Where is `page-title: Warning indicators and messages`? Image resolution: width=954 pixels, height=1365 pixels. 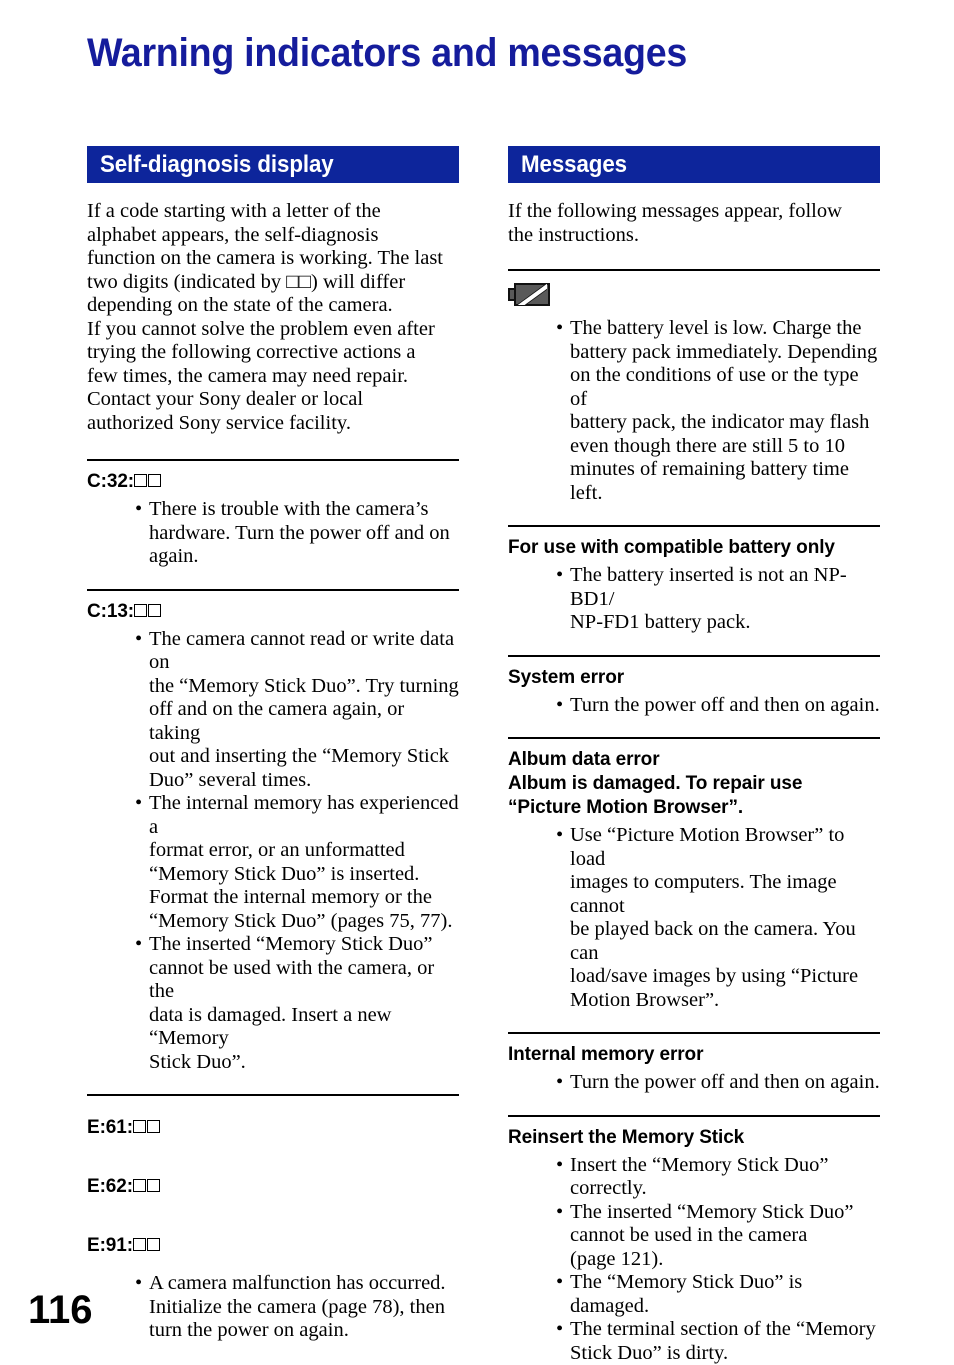
page-title: Warning indicators and messages is located at coordinates (387, 53).